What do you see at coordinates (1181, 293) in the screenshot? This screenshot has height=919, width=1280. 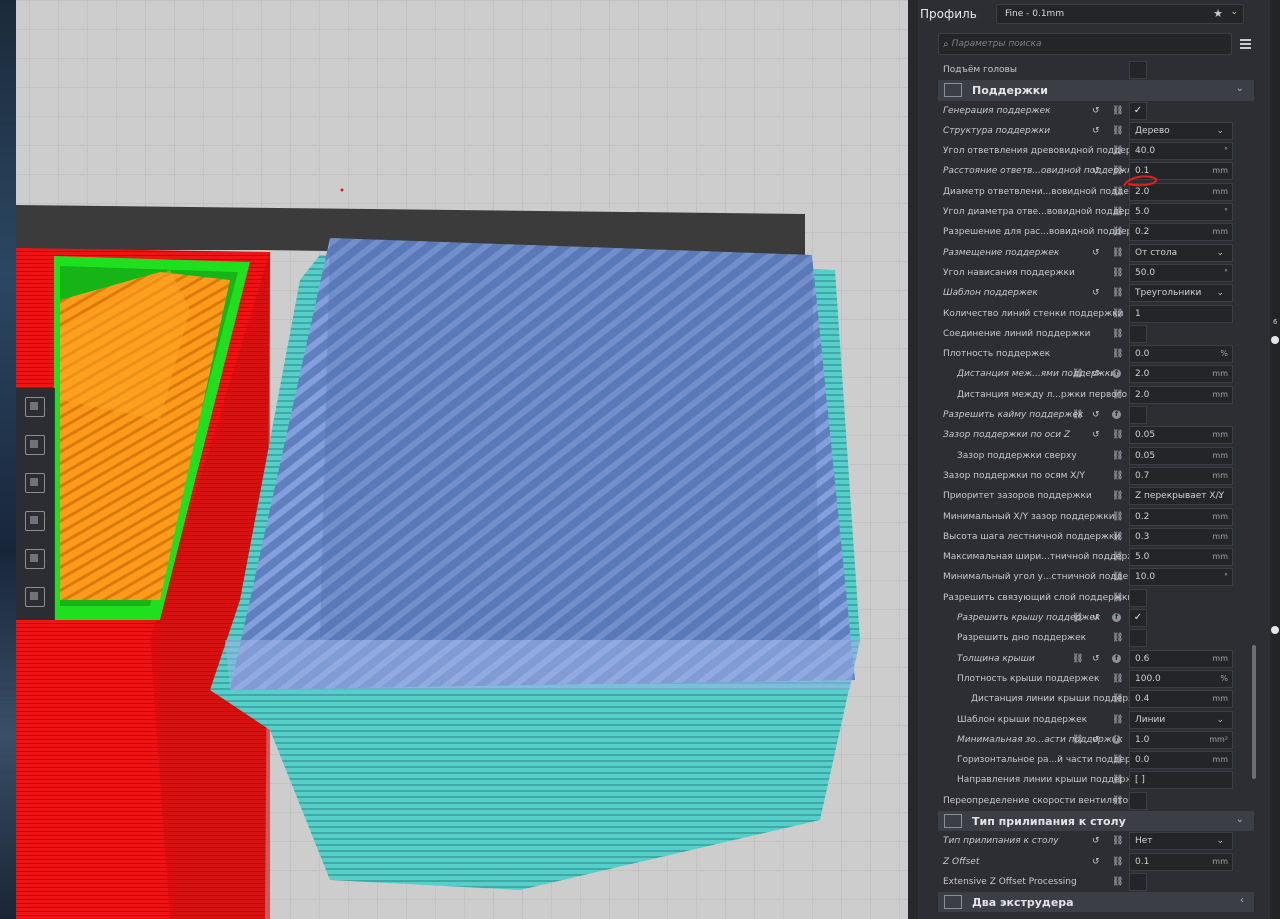 I see `setting-dropdown: Треугольники ⌄` at bounding box center [1181, 293].